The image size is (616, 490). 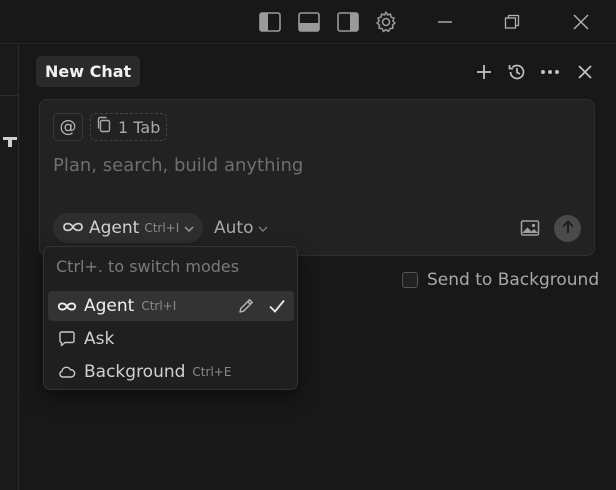 I want to click on arrow-up-icon, so click(x=568, y=229).